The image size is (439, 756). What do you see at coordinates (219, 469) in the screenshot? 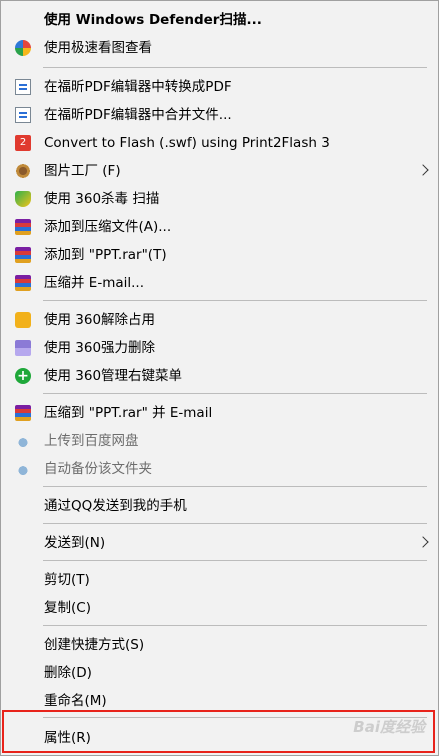
I see `menu-item-auto-backup: 自动备份该文件夹` at bounding box center [219, 469].